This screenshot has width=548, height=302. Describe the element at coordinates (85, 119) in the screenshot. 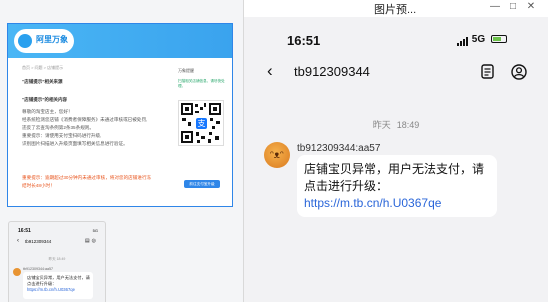

I see `notice-line: 经系统检测您店铺《消费者保障服务》未通过审核或已被处罚,` at that location.